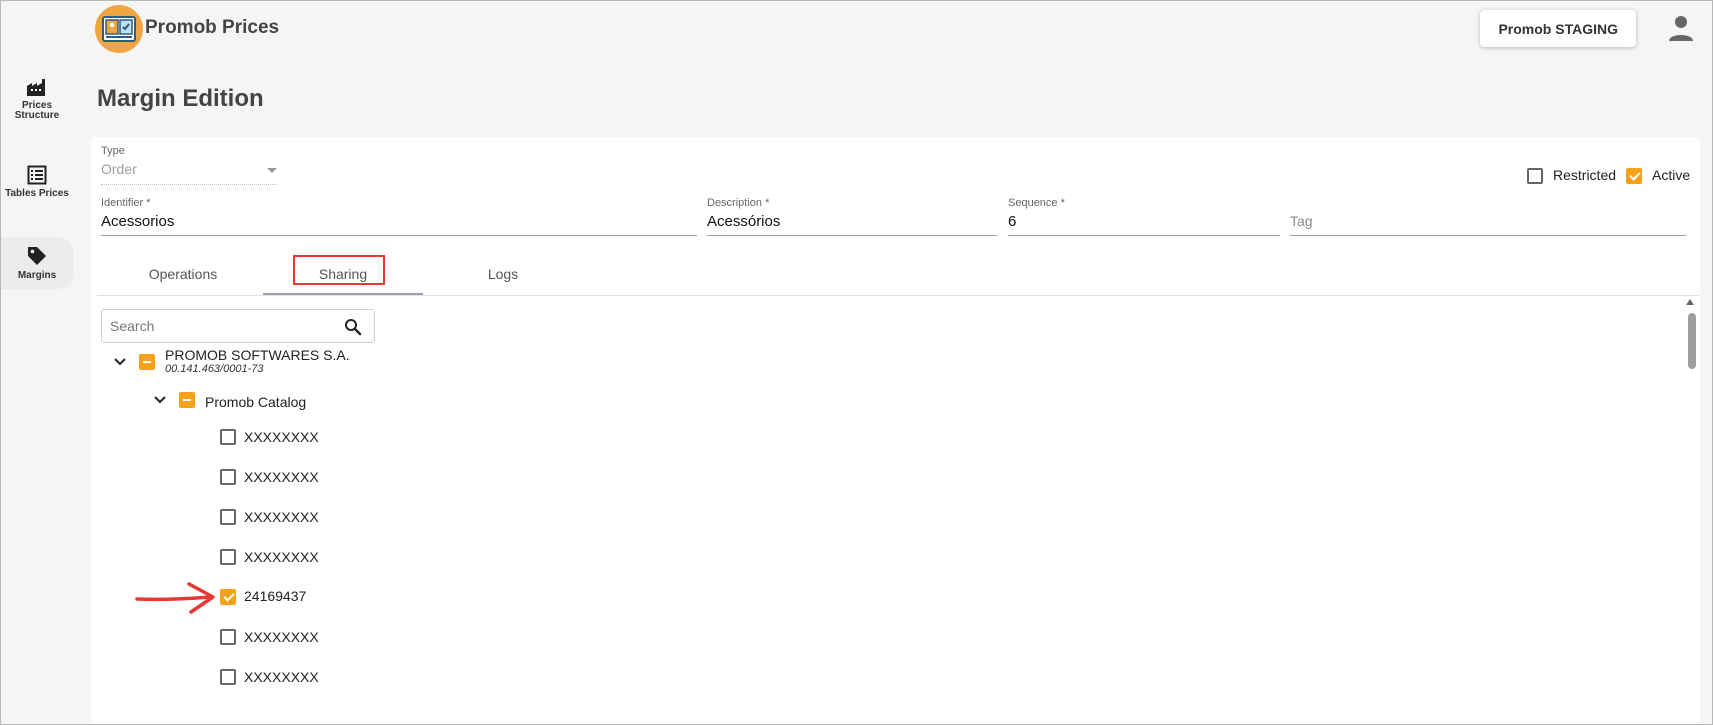 The height and width of the screenshot is (725, 1713). What do you see at coordinates (852, 235) in the screenshot?
I see `description-underline` at bounding box center [852, 235].